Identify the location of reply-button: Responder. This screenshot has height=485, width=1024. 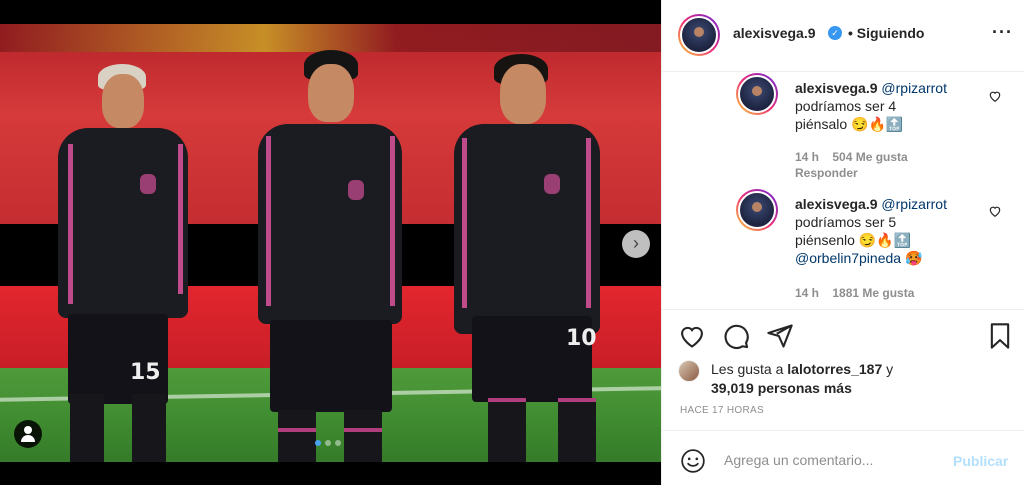
(826, 173).